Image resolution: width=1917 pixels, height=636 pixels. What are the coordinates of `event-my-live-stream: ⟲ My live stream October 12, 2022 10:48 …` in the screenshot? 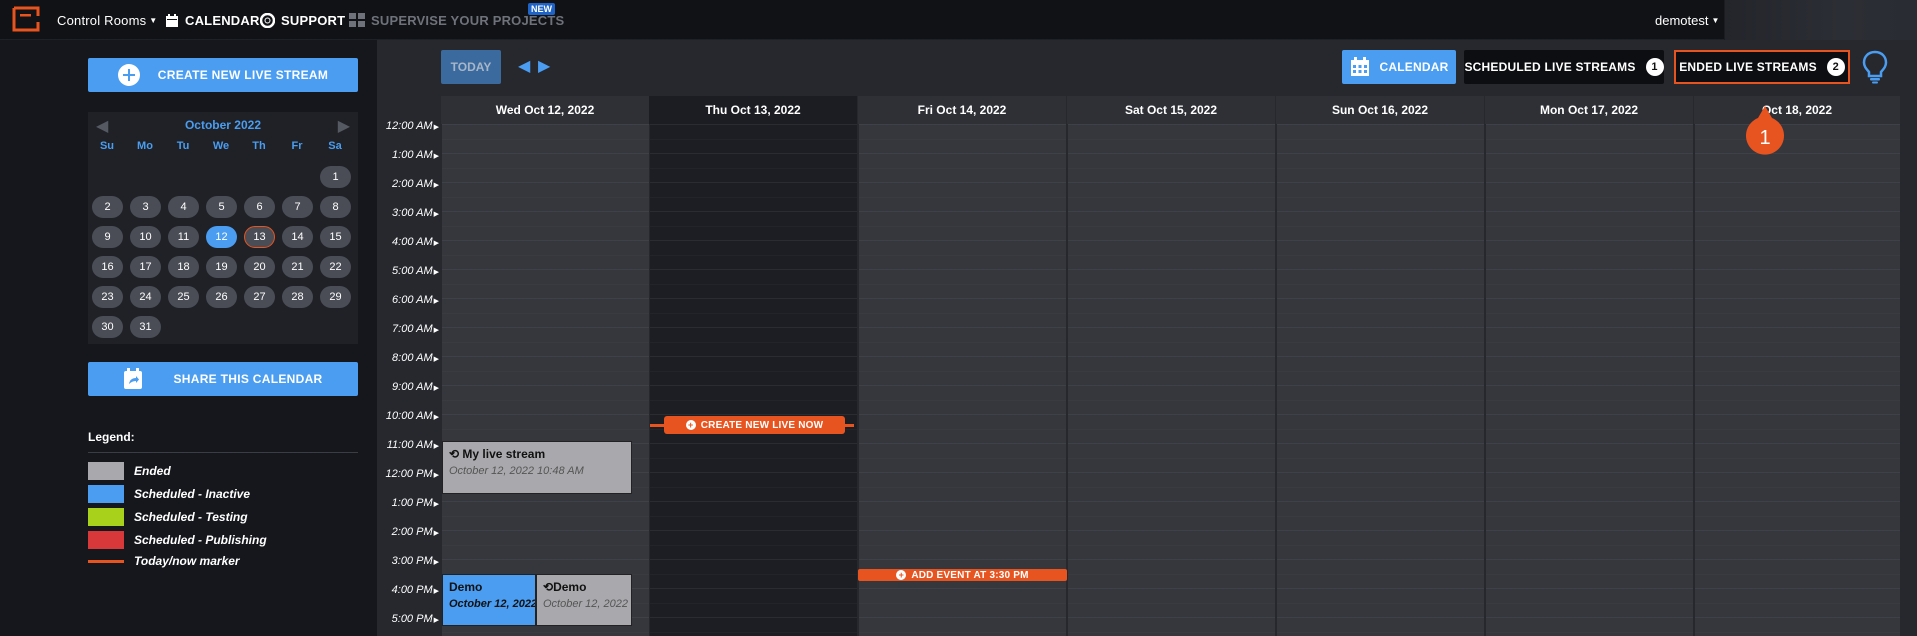 It's located at (537, 467).